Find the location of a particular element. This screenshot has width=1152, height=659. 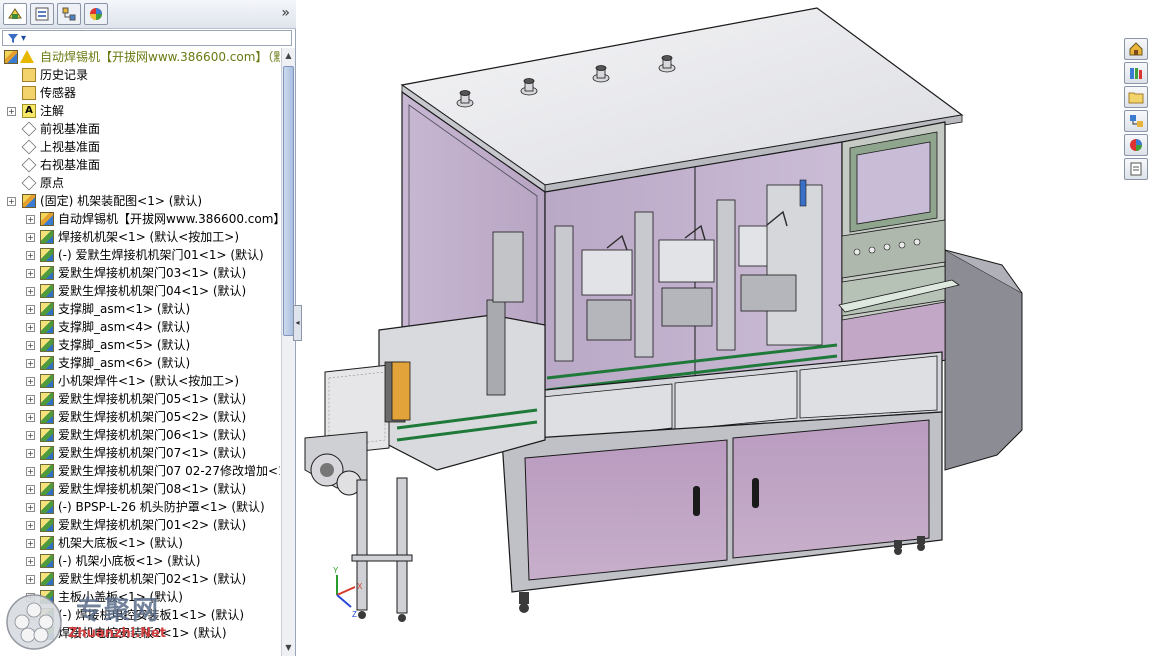

tree-item-5: 右视基准面 is located at coordinates (140, 165).